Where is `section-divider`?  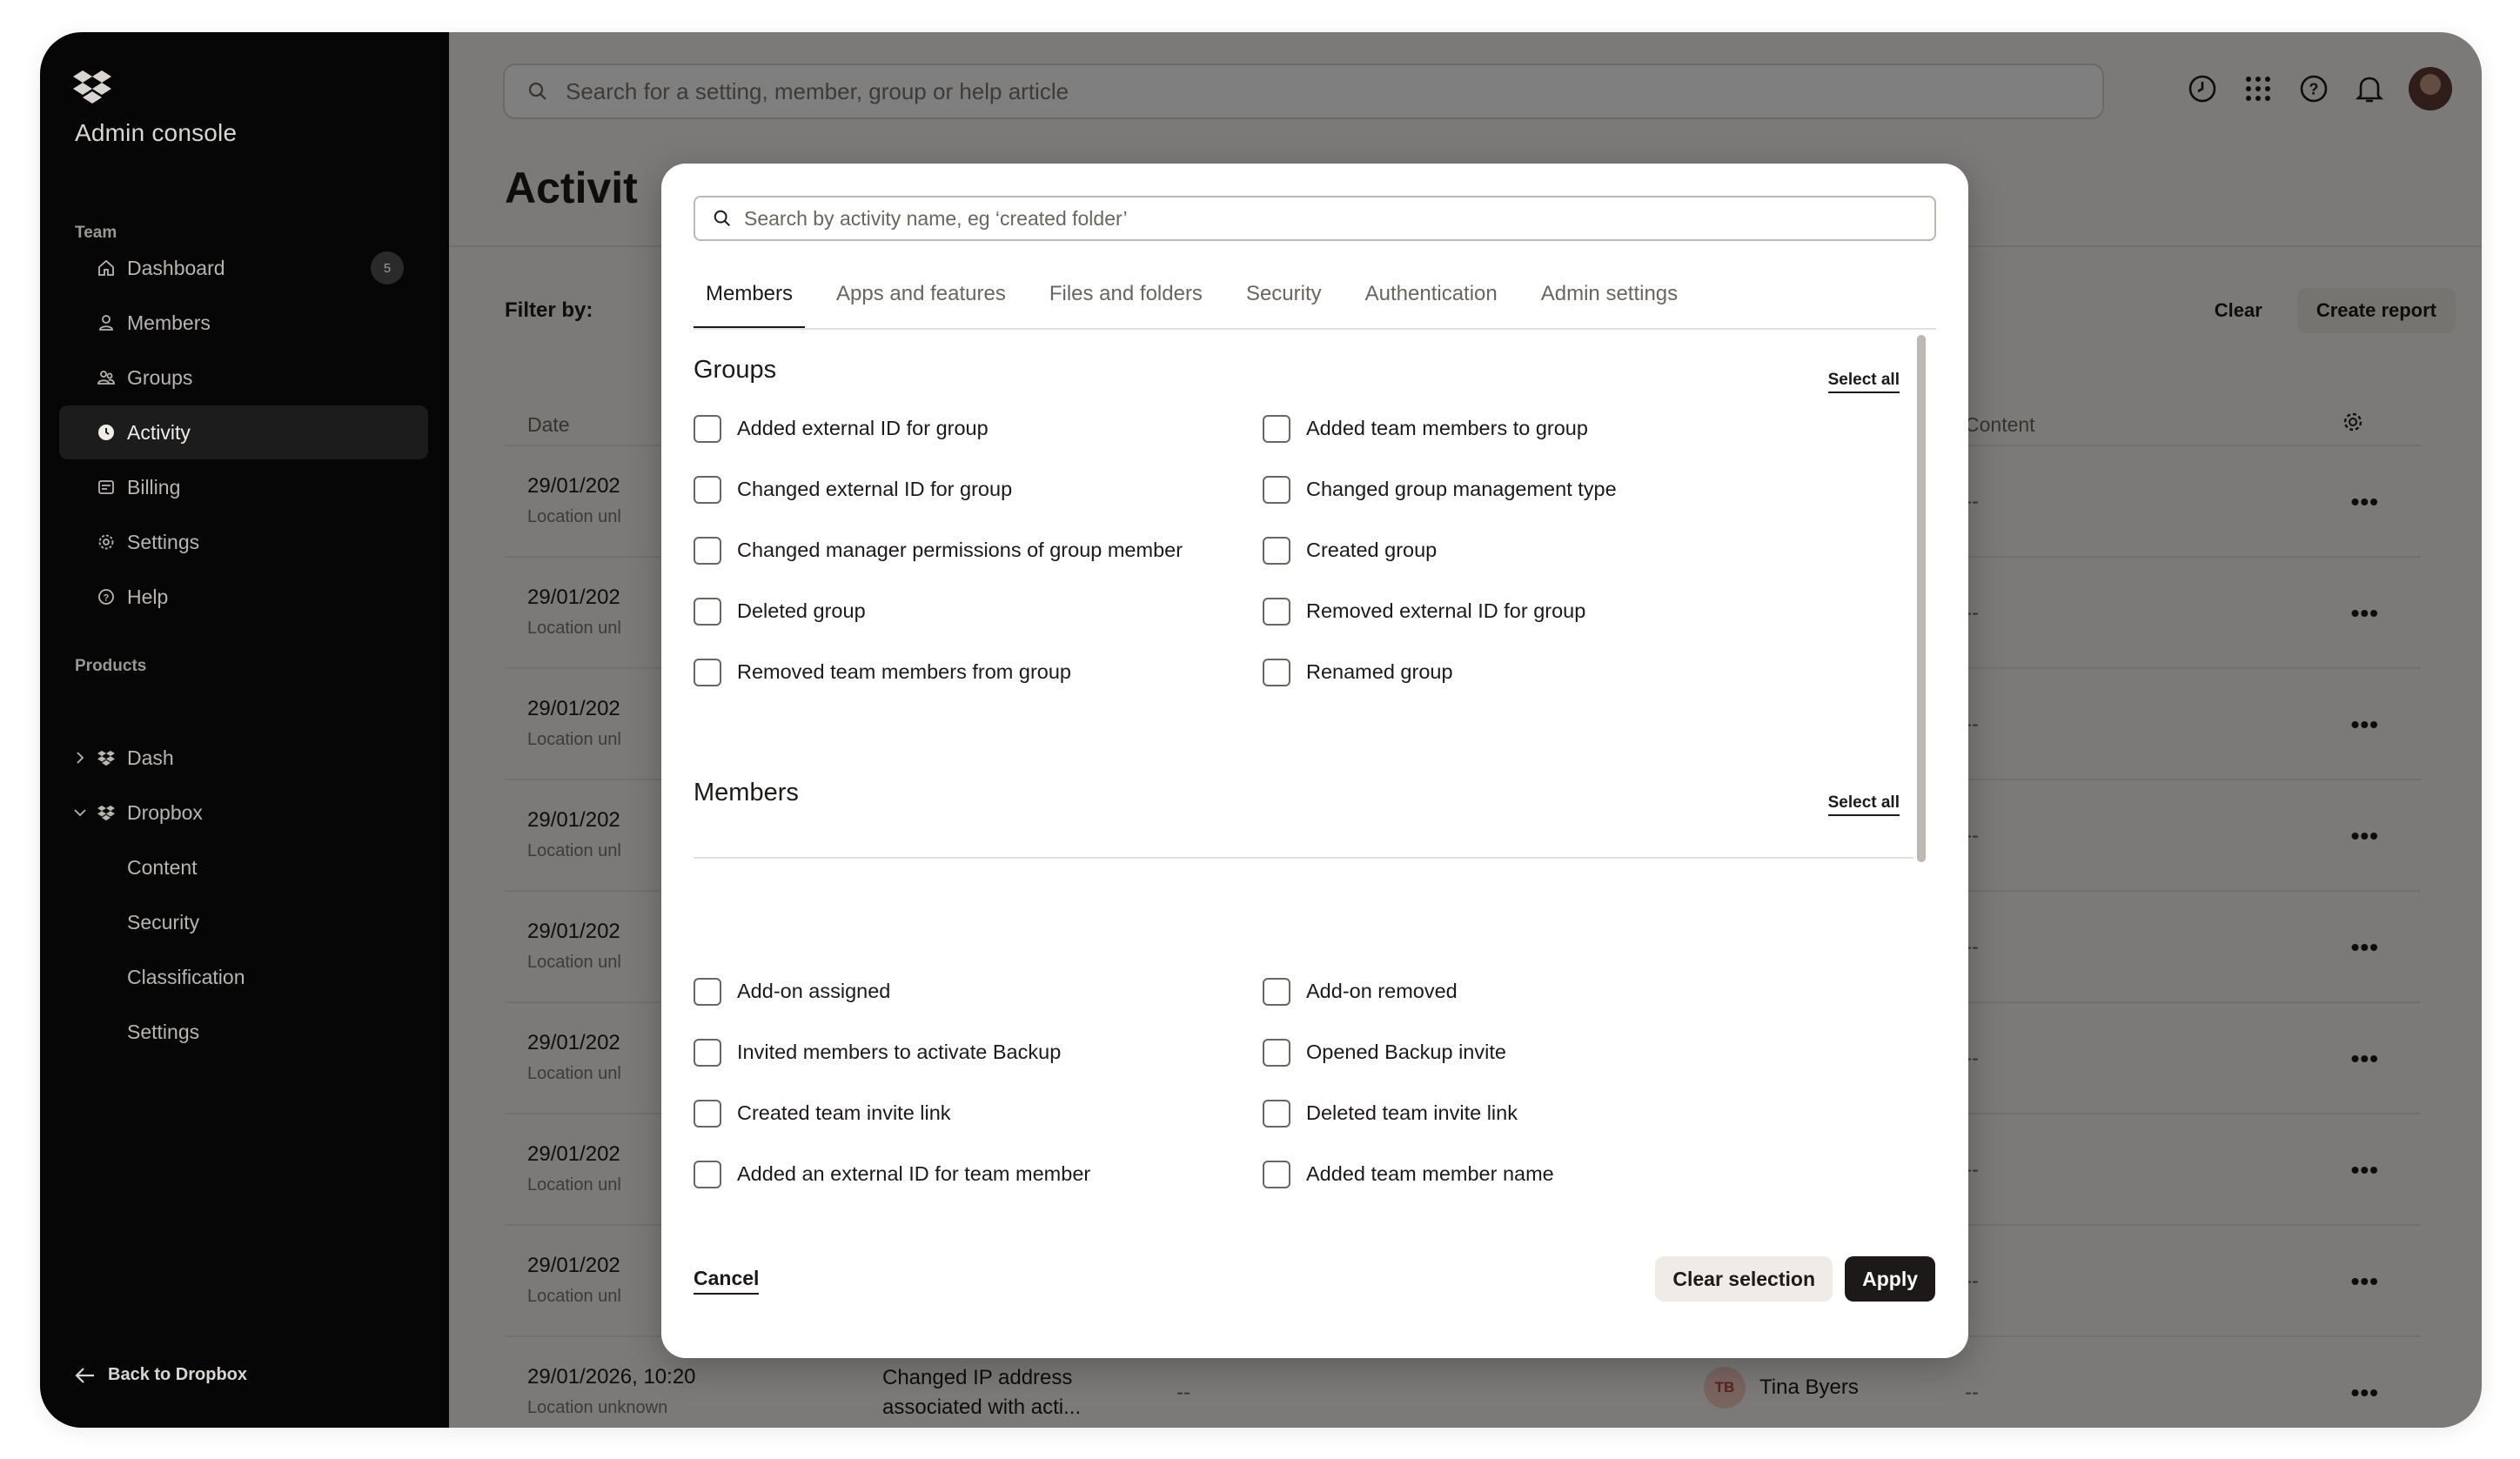 section-divider is located at coordinates (1303, 858).